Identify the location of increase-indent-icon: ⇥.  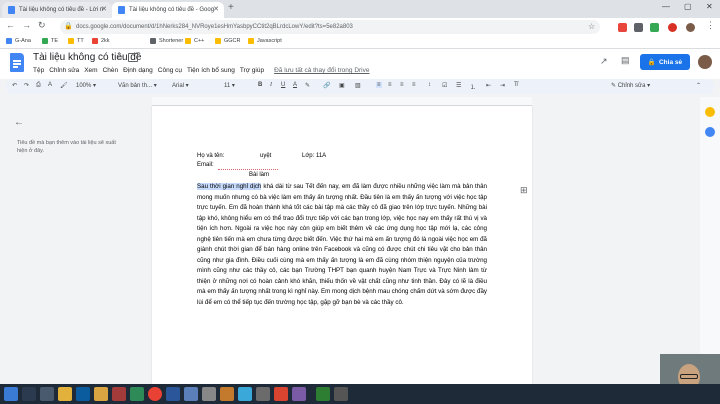
(502, 85).